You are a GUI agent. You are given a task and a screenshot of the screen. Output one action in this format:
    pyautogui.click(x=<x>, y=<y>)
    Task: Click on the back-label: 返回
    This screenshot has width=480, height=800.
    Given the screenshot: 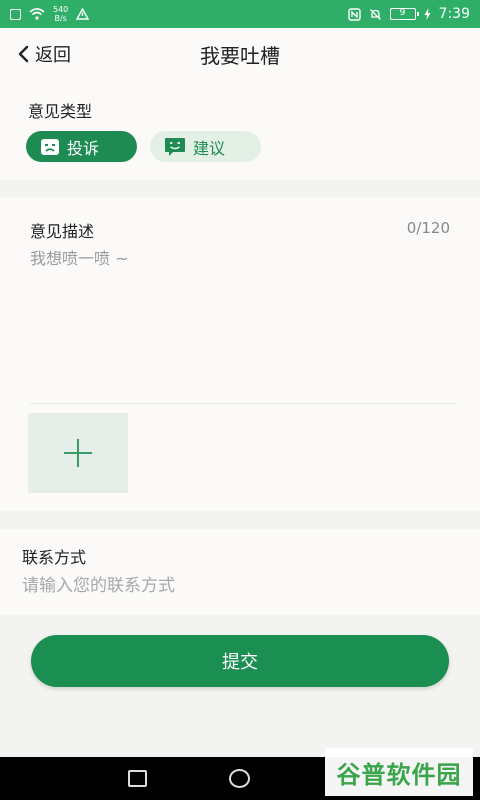 What is the action you would take?
    pyautogui.click(x=53, y=55)
    